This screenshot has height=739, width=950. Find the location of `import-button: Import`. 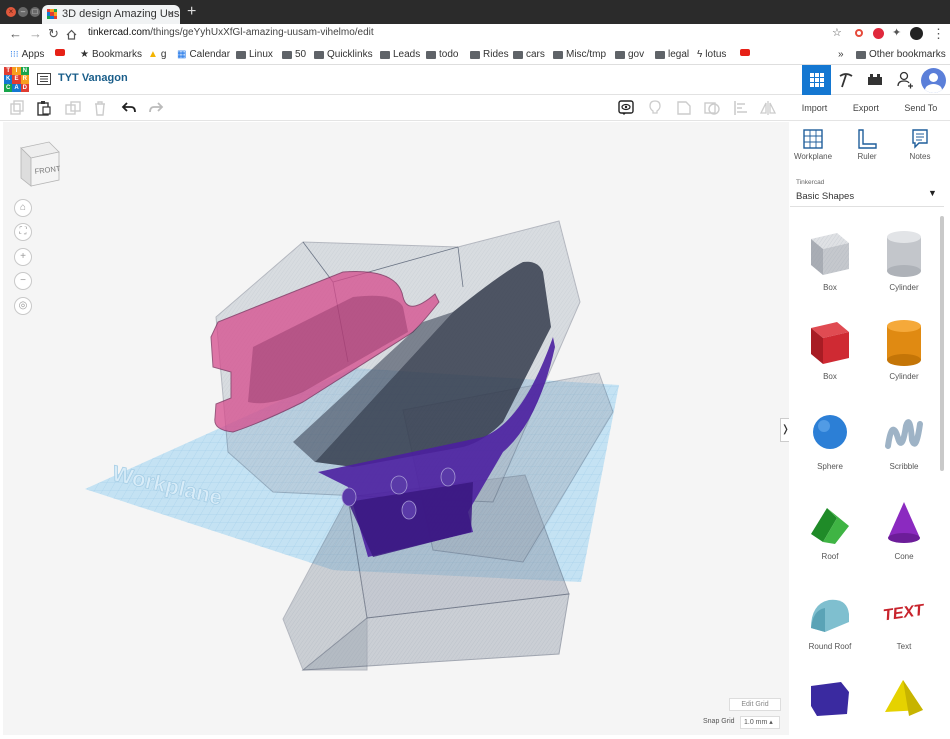

import-button: Import is located at coordinates (815, 108).